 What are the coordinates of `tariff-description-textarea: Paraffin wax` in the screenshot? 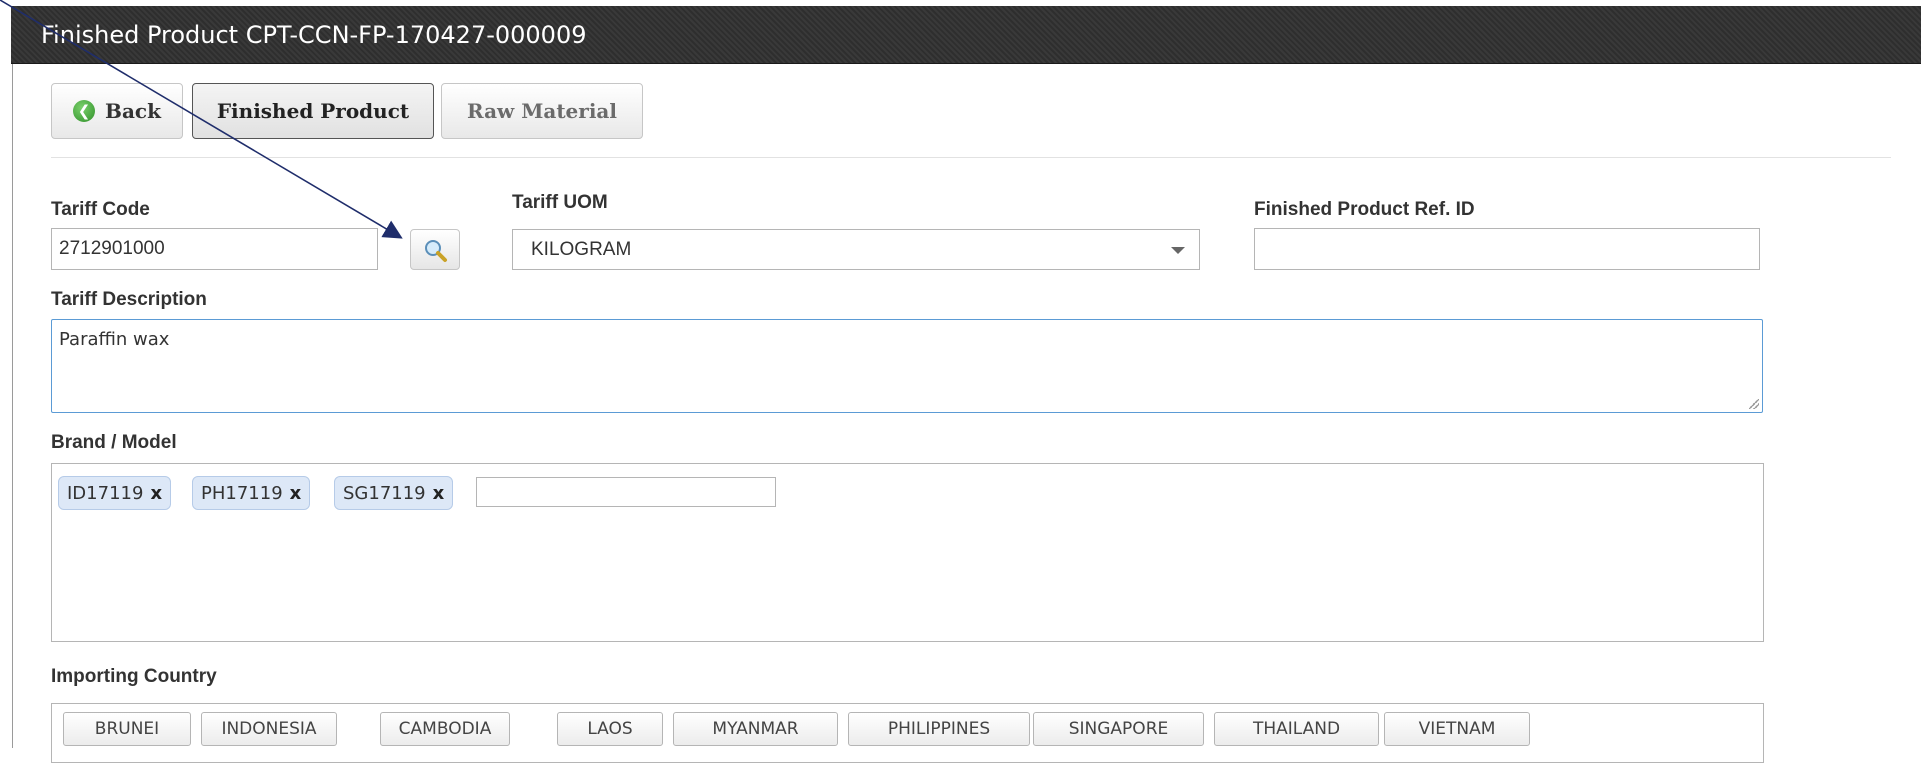 It's located at (907, 366).